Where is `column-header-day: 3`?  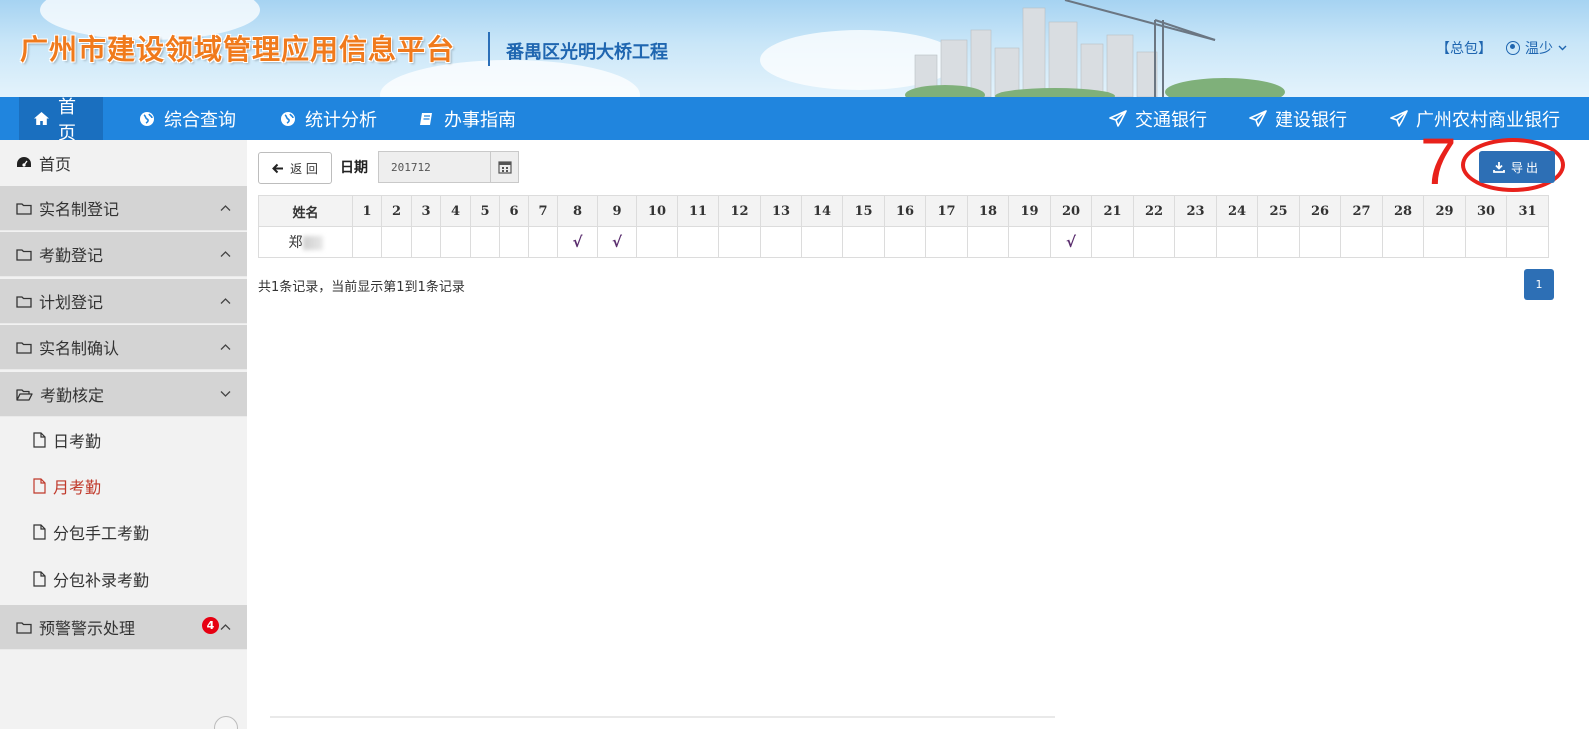
column-header-day: 3 is located at coordinates (426, 211).